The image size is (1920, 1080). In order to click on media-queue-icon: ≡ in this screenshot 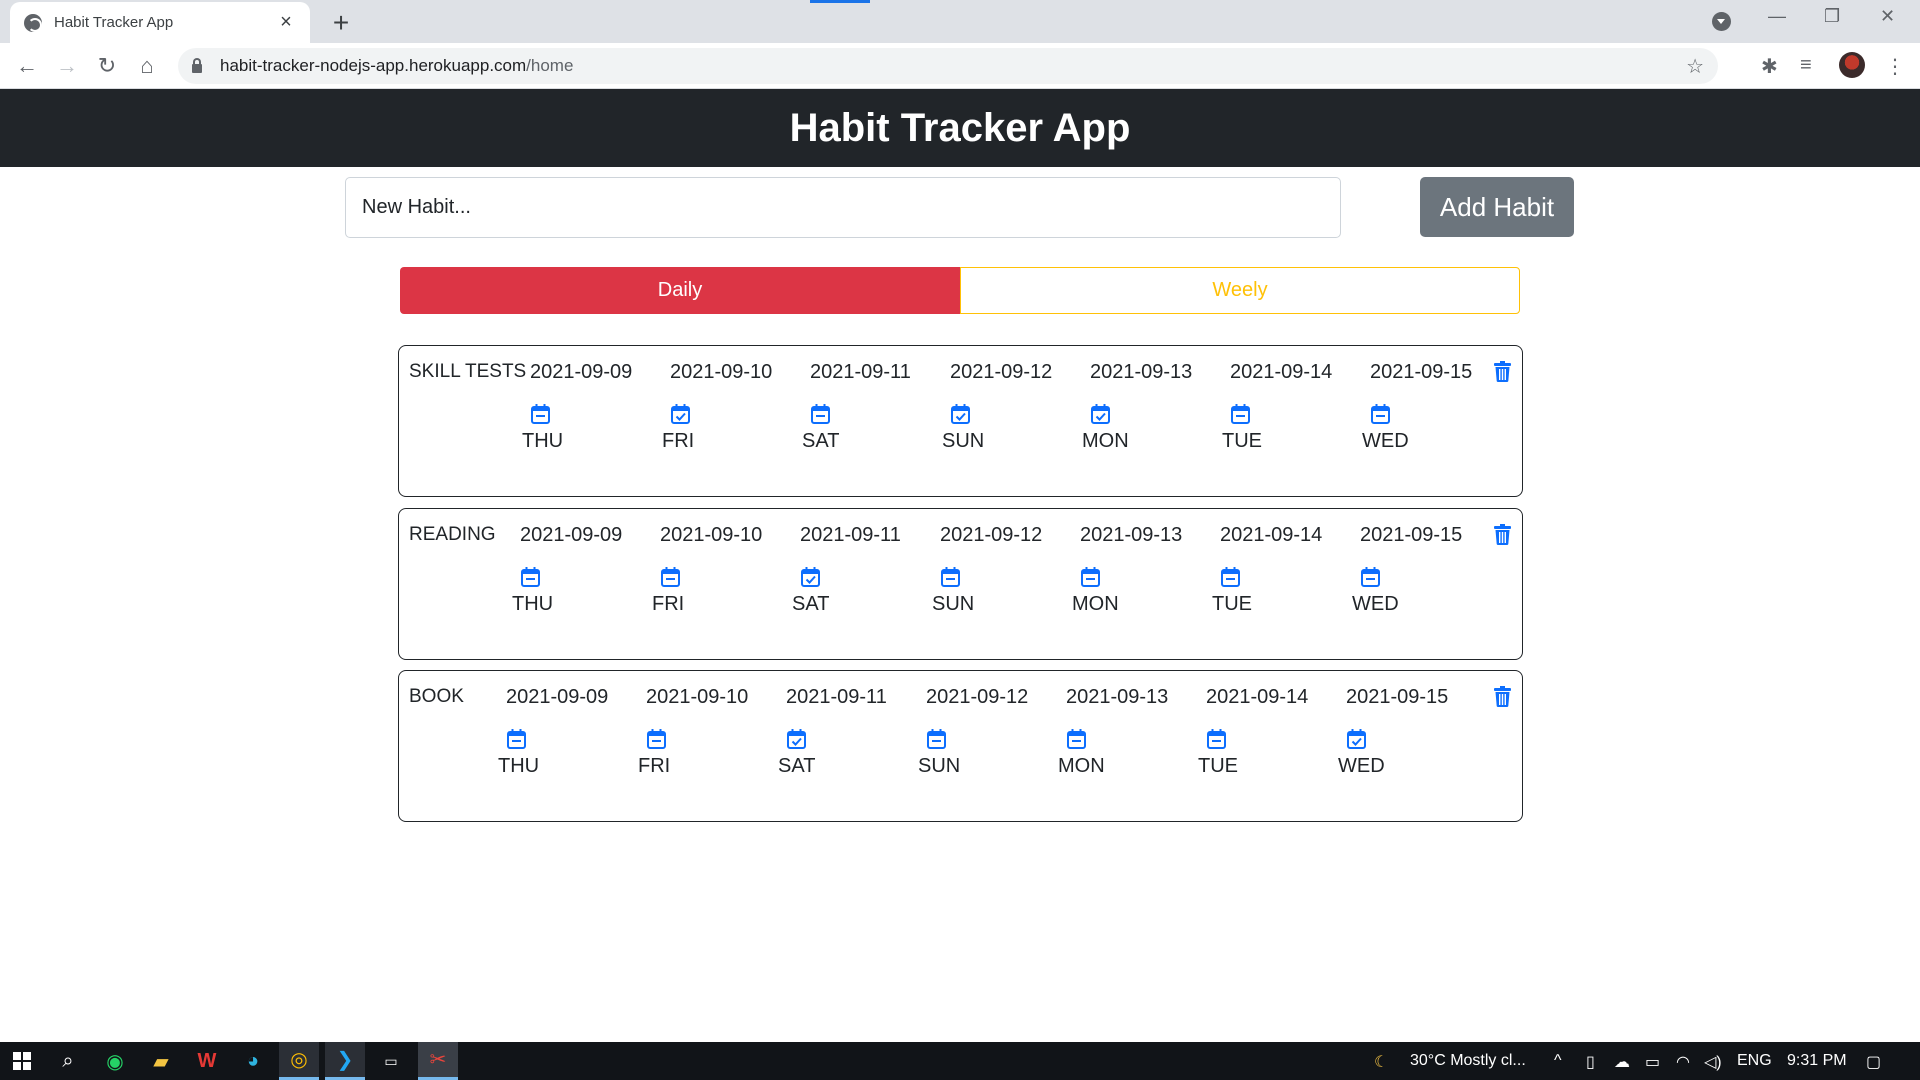, I will do `click(1806, 65)`.